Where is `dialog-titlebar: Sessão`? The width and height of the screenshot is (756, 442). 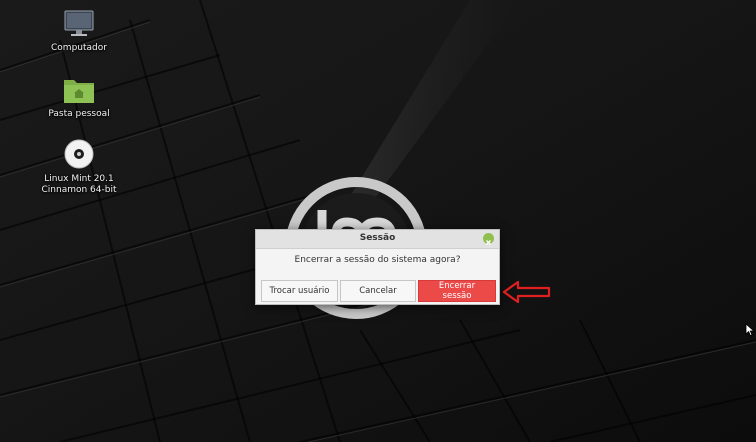 dialog-titlebar: Sessão is located at coordinates (377, 239).